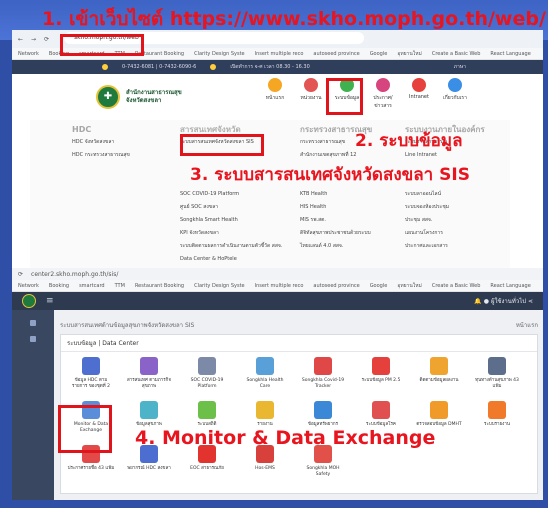  What do you see at coordinates (323, 383) in the screenshot?
I see `system-tile-label: Songkhla Covid-19 Tracker` at bounding box center [323, 383].